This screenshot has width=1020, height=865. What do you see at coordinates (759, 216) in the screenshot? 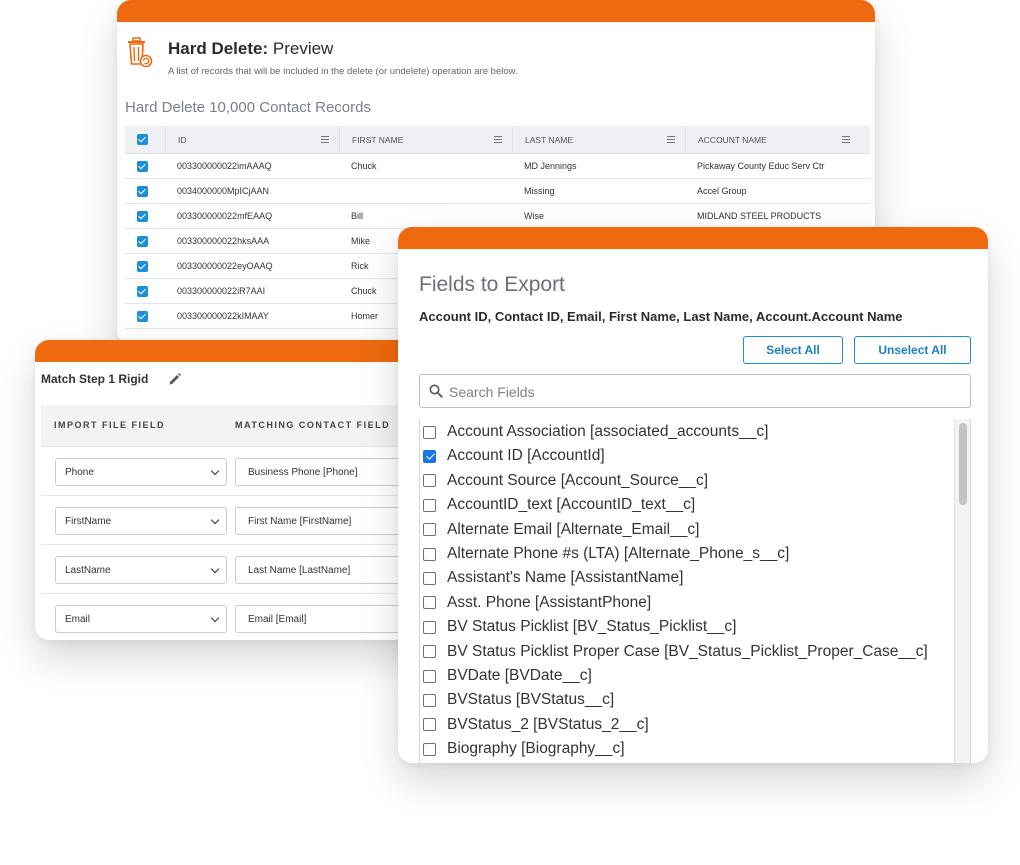
I see `cell-account-name: MIDLAND STEEL PRODUCTS` at bounding box center [759, 216].